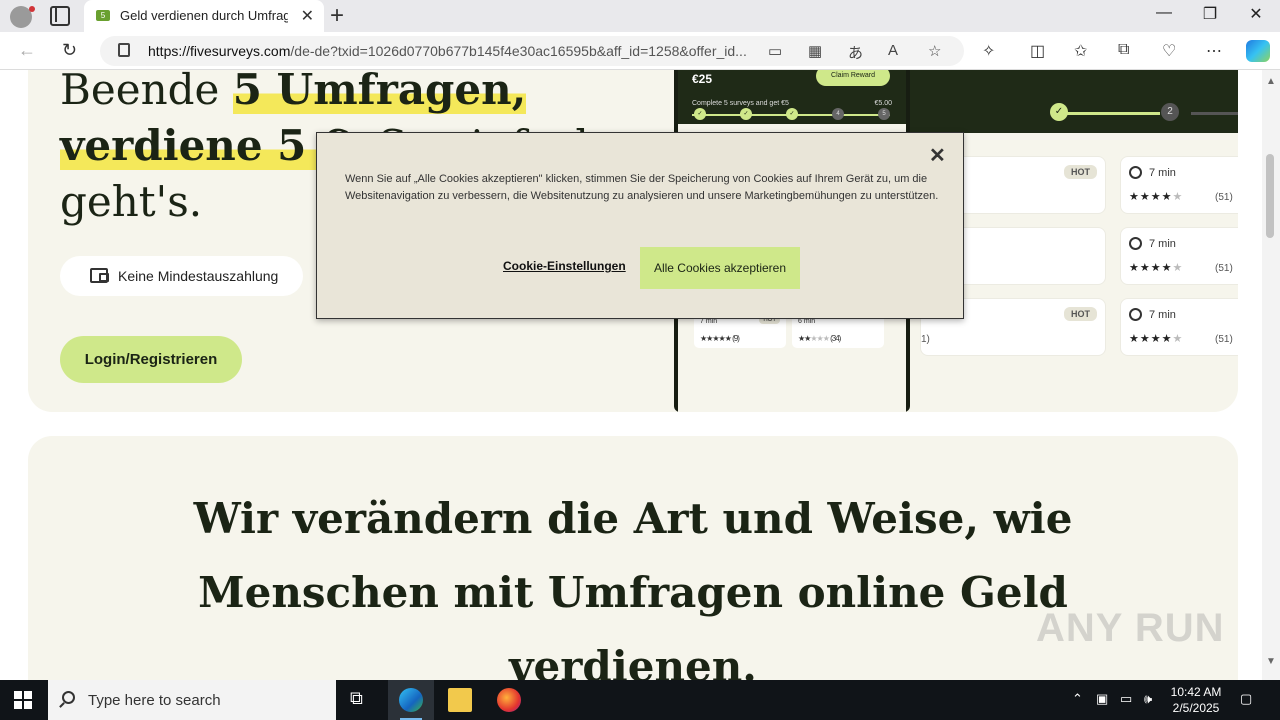 The width and height of the screenshot is (1280, 720). I want to click on volume-icon: 🕪, so click(1148, 699).